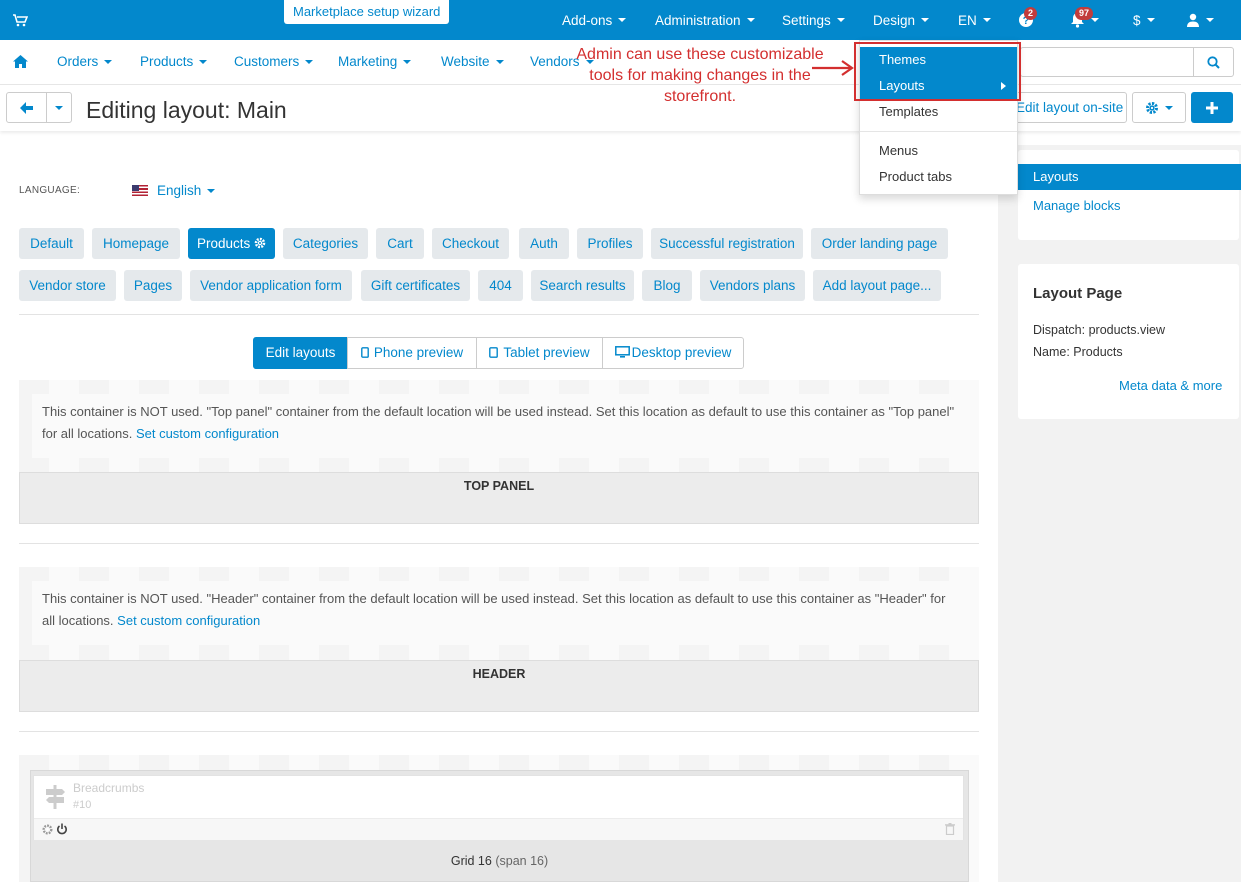 The height and width of the screenshot is (882, 1241). What do you see at coordinates (1200, 20) in the screenshot?
I see `user-menu` at bounding box center [1200, 20].